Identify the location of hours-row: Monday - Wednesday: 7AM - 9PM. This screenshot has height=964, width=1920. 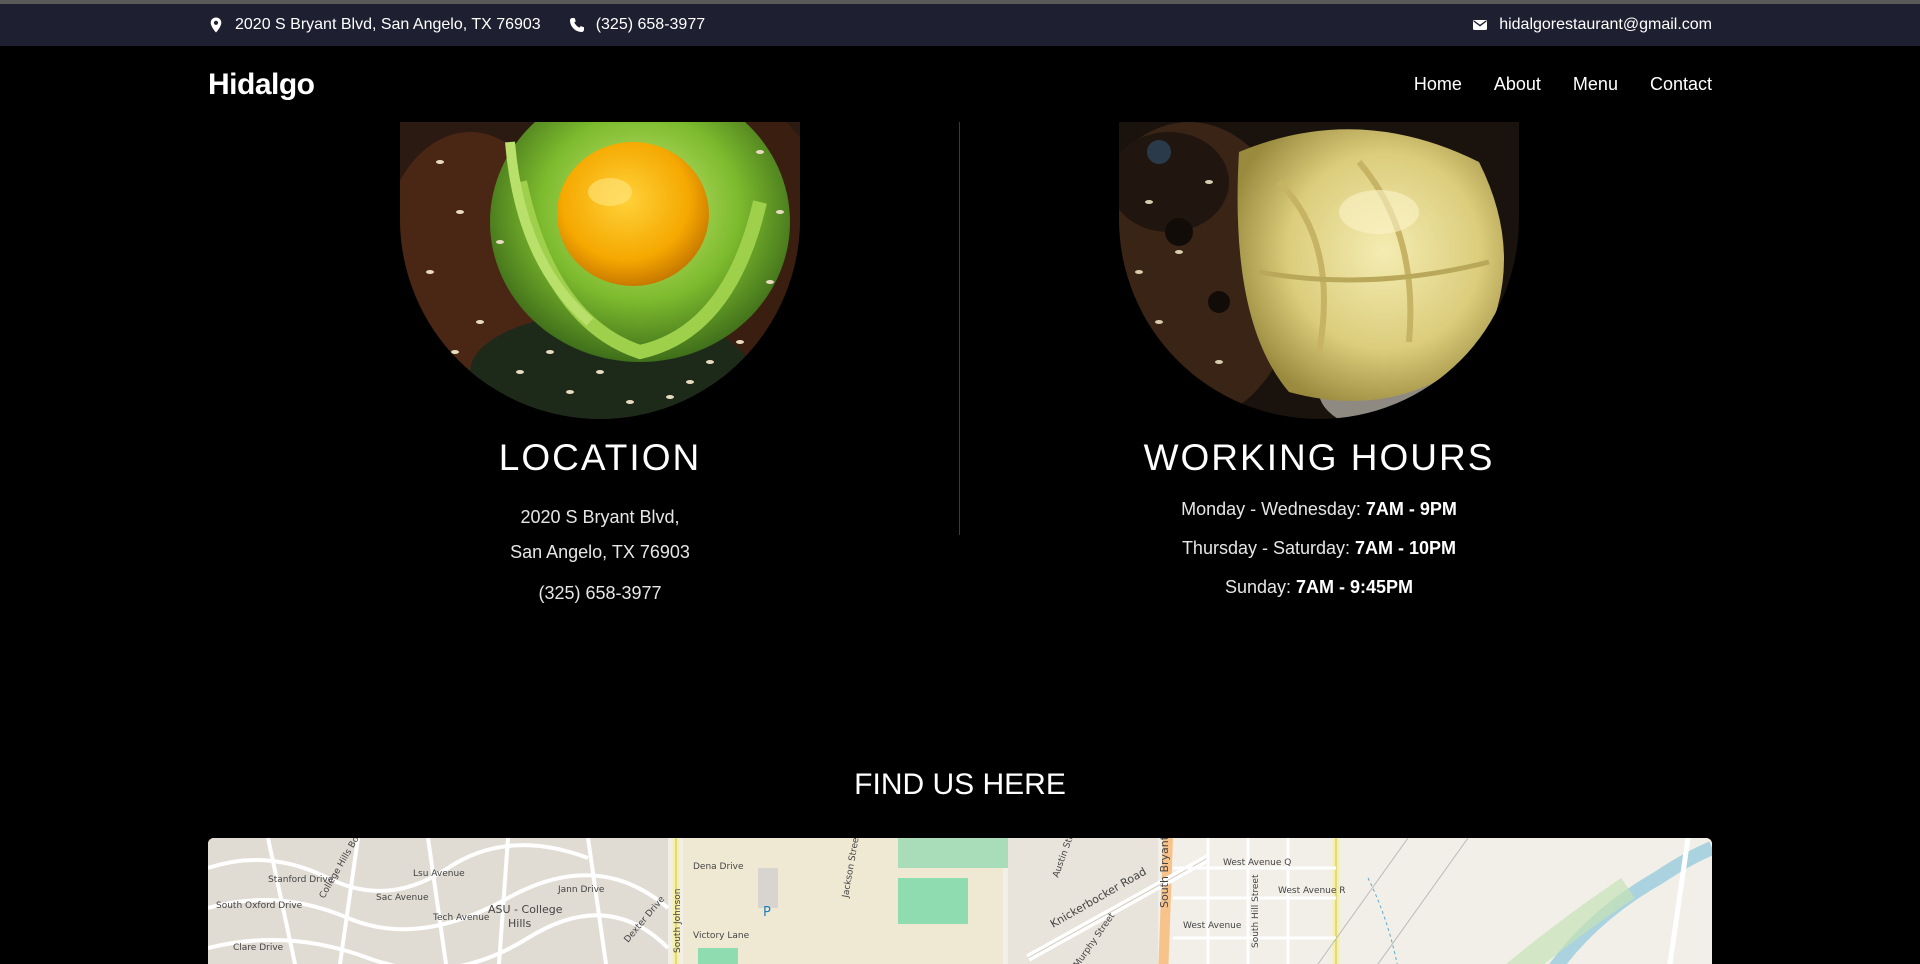
(1319, 509).